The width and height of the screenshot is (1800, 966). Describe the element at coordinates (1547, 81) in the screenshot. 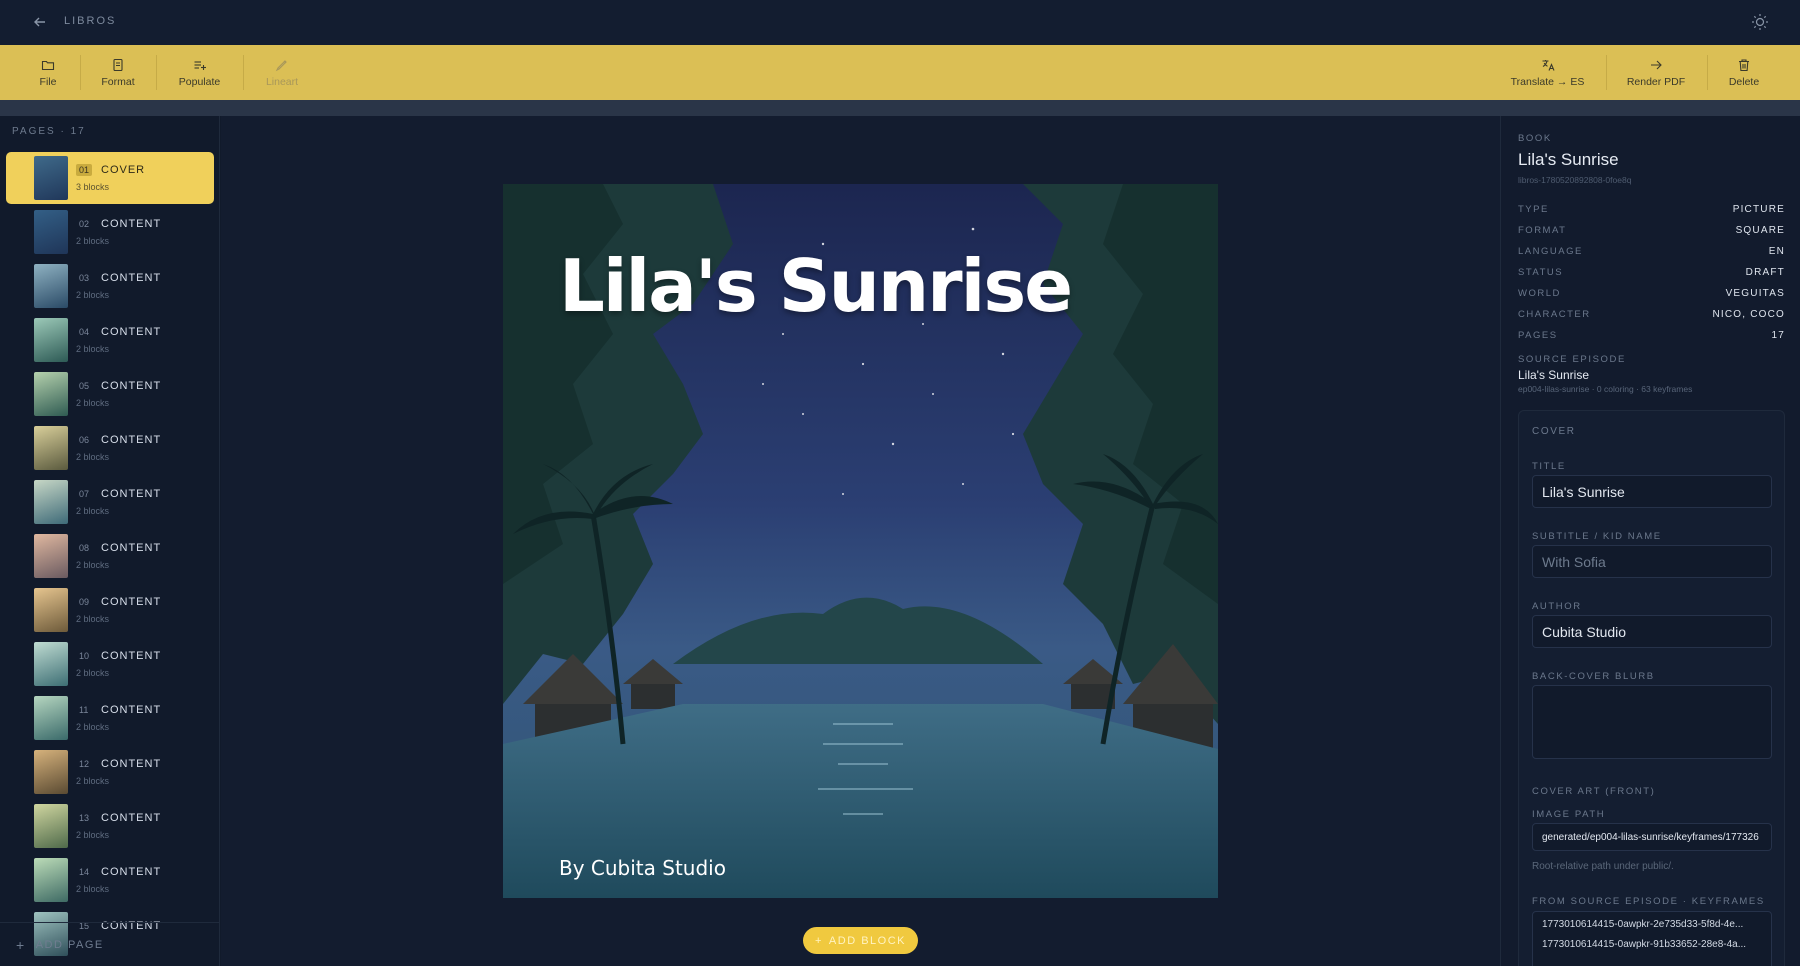

I see `translate-label: Translate → ES` at that location.